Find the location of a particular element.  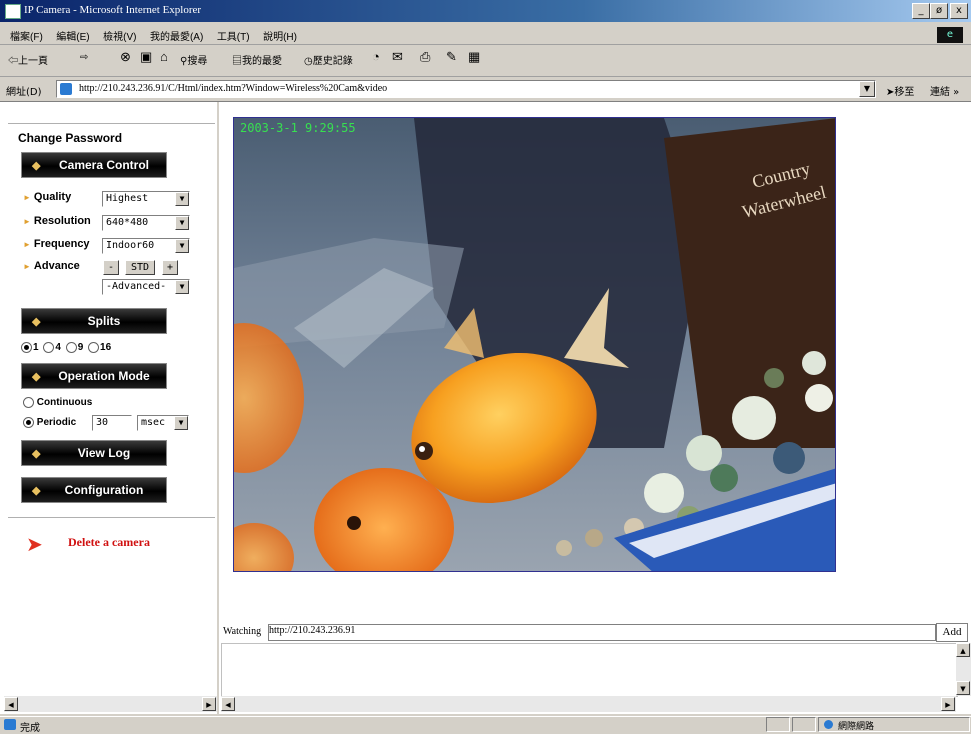

frequency-select: Indoor60 ▼ is located at coordinates (146, 246).